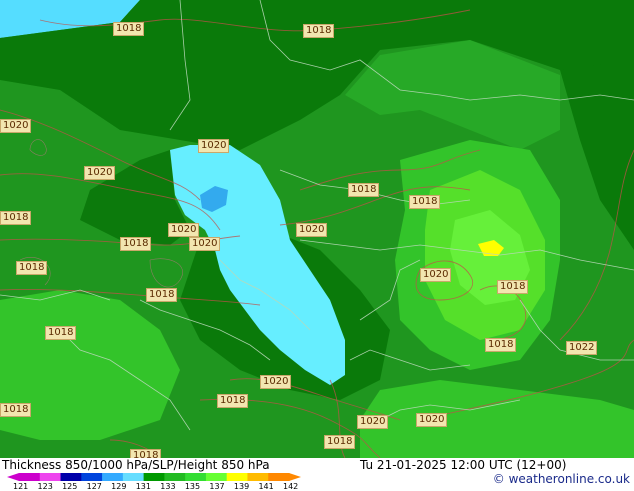 Image resolution: width=634 pixels, height=491 pixels. Describe the element at coordinates (561, 479) in the screenshot. I see `copyright-credit: © weatheronline.co.uk` at that location.